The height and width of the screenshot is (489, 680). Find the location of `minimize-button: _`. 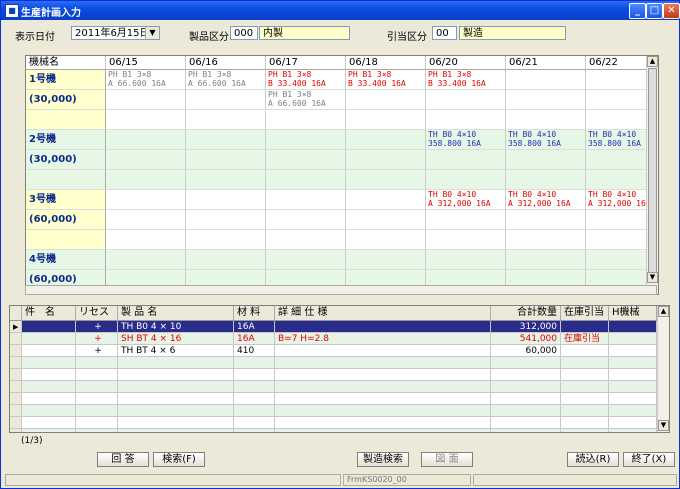

minimize-button: _ is located at coordinates (637, 11).